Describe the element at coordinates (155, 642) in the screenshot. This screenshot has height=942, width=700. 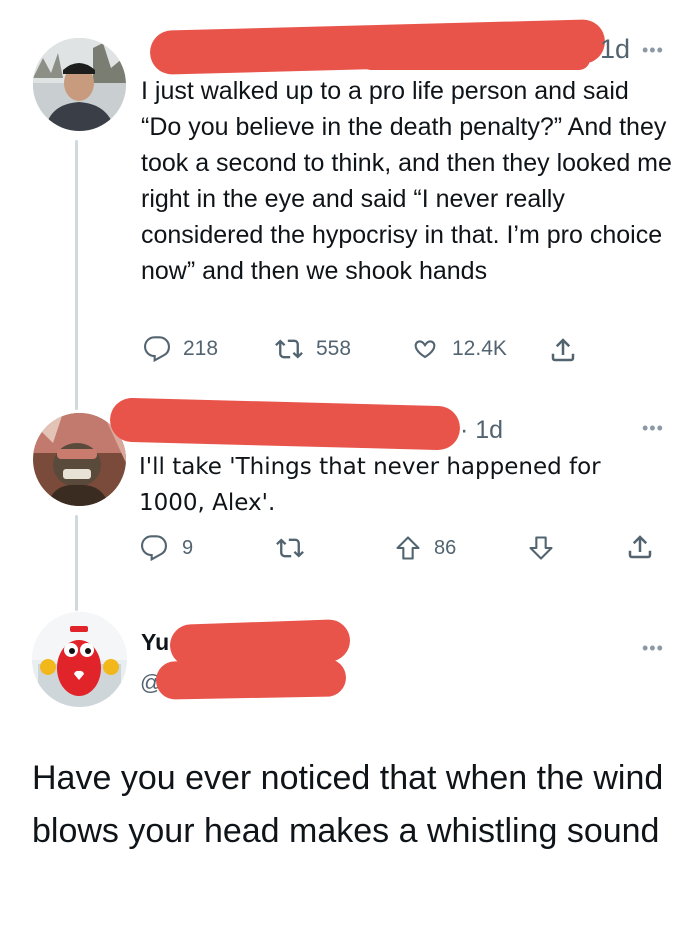
I see `author-name-prefix: Yu` at that location.